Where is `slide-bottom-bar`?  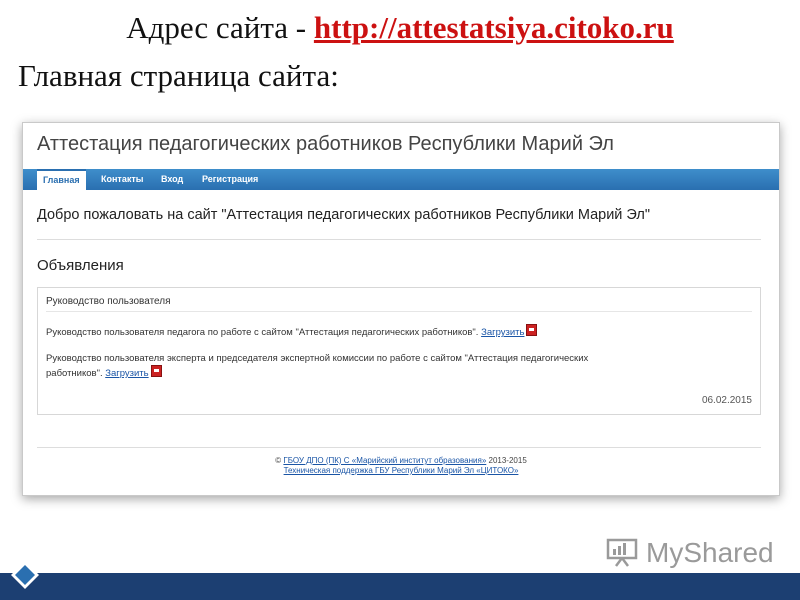
slide-bottom-bar is located at coordinates (400, 586).